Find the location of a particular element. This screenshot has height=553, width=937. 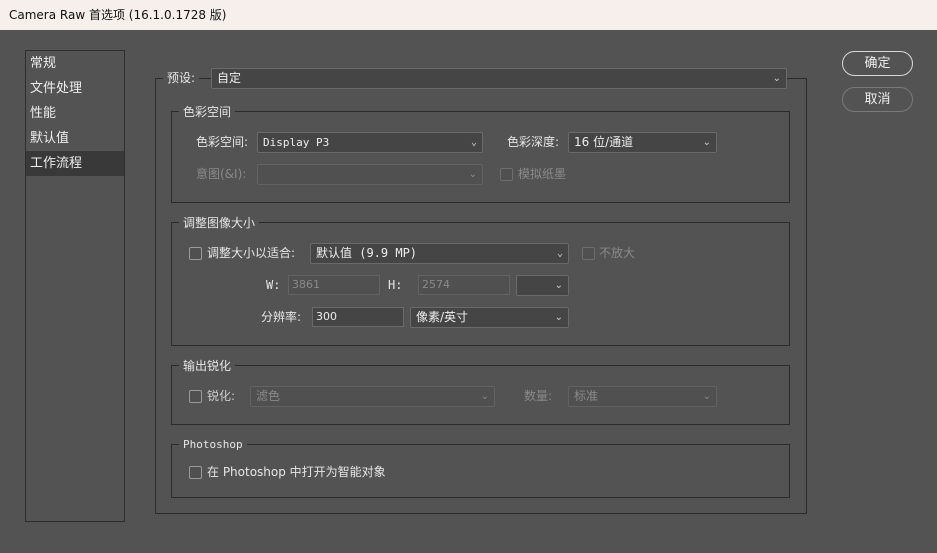

sharpen-label: 锐化: is located at coordinates (221, 396).